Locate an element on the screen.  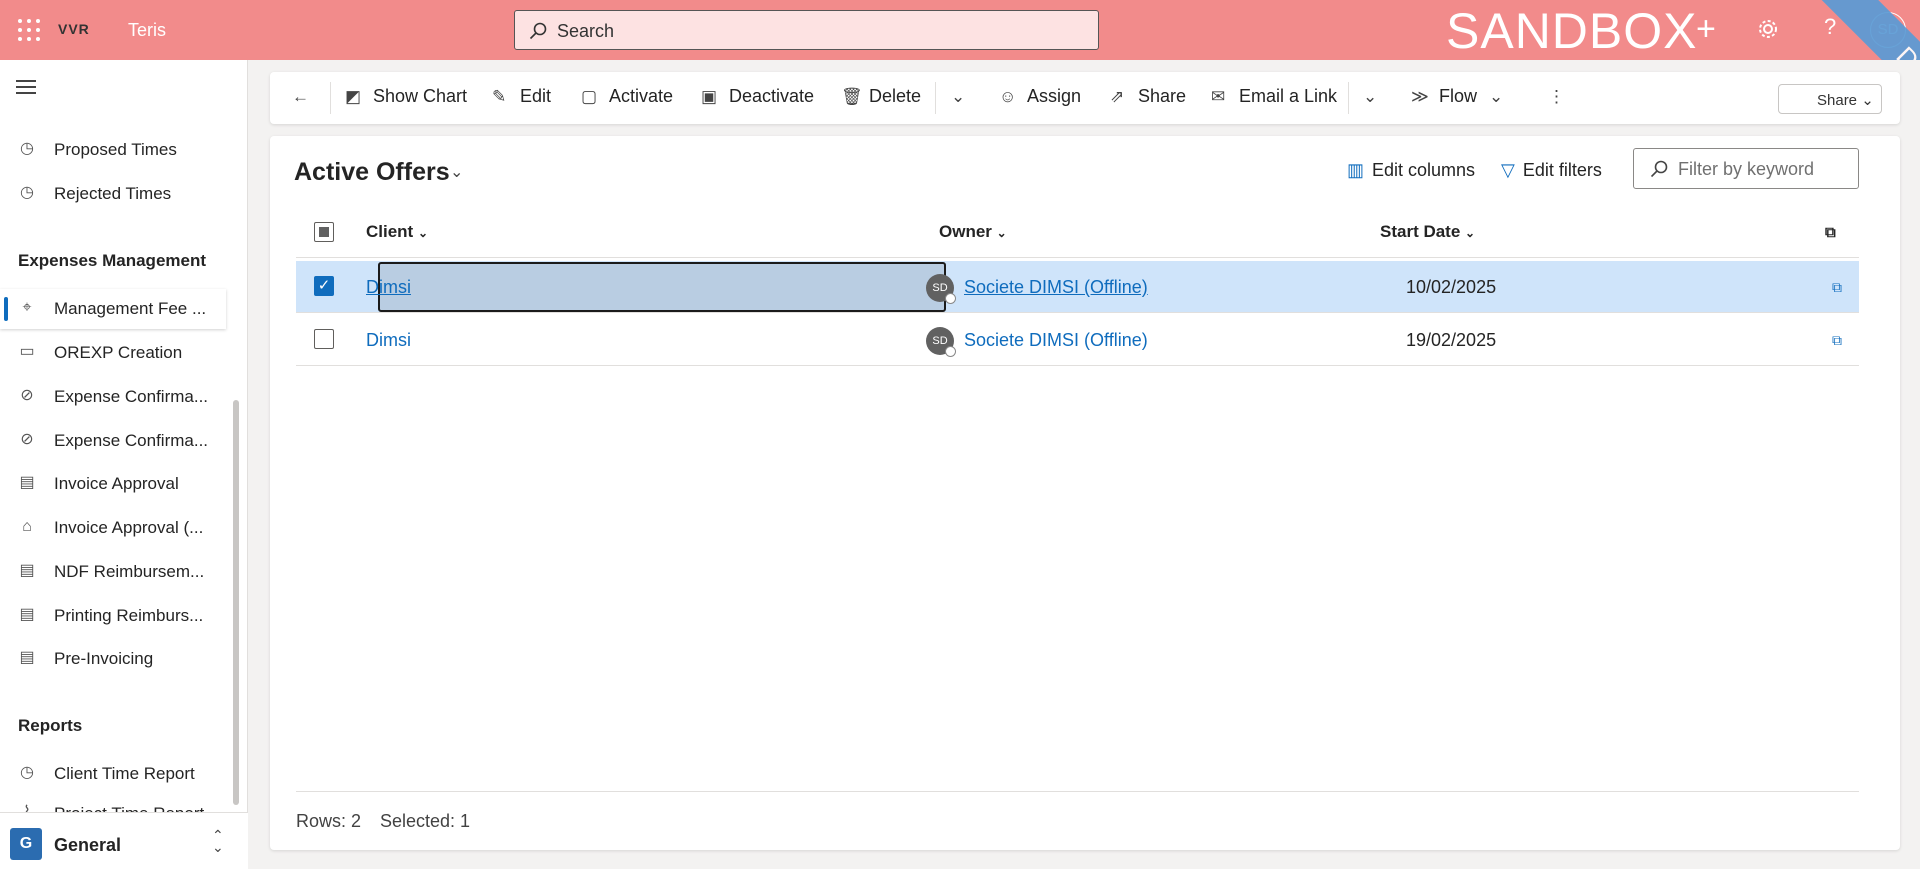
more-share-chevron: ⌄ is located at coordinates (1377, 98).